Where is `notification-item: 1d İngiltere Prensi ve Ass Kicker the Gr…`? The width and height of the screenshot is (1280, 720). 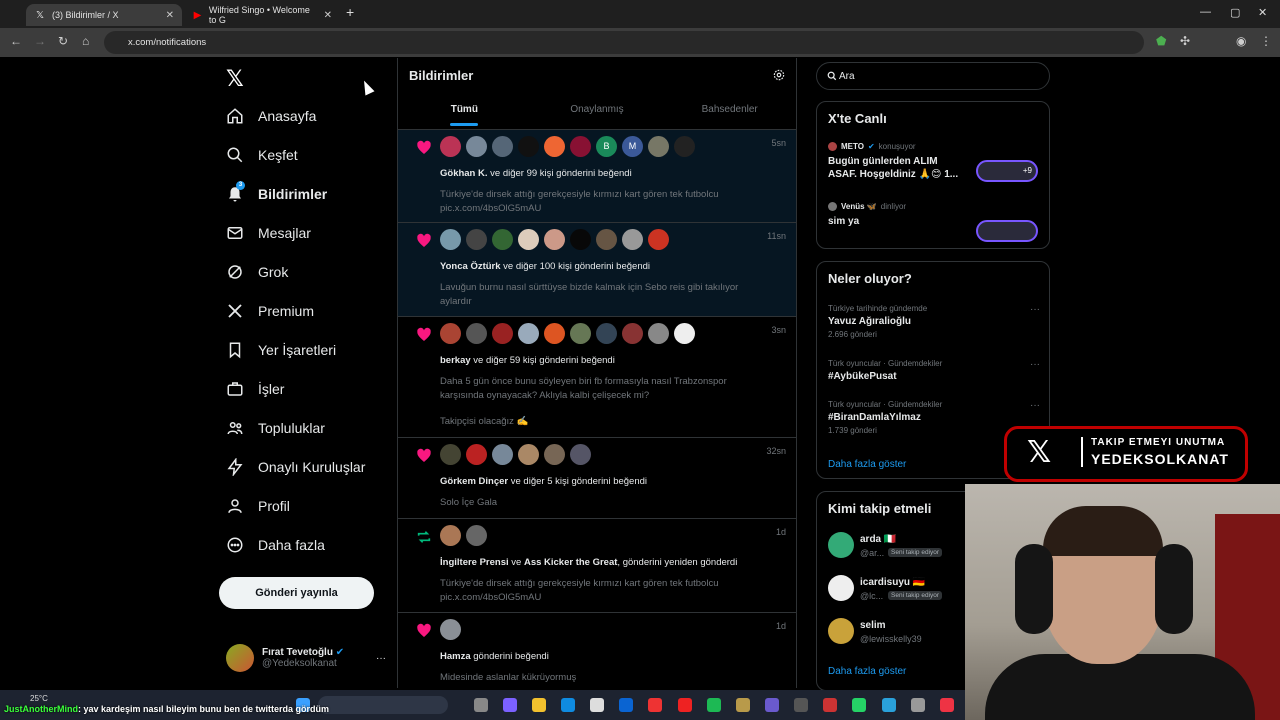
notification-item: 1d İngiltere Prensi ve Ass Kicker the Gr… is located at coordinates (597, 566).